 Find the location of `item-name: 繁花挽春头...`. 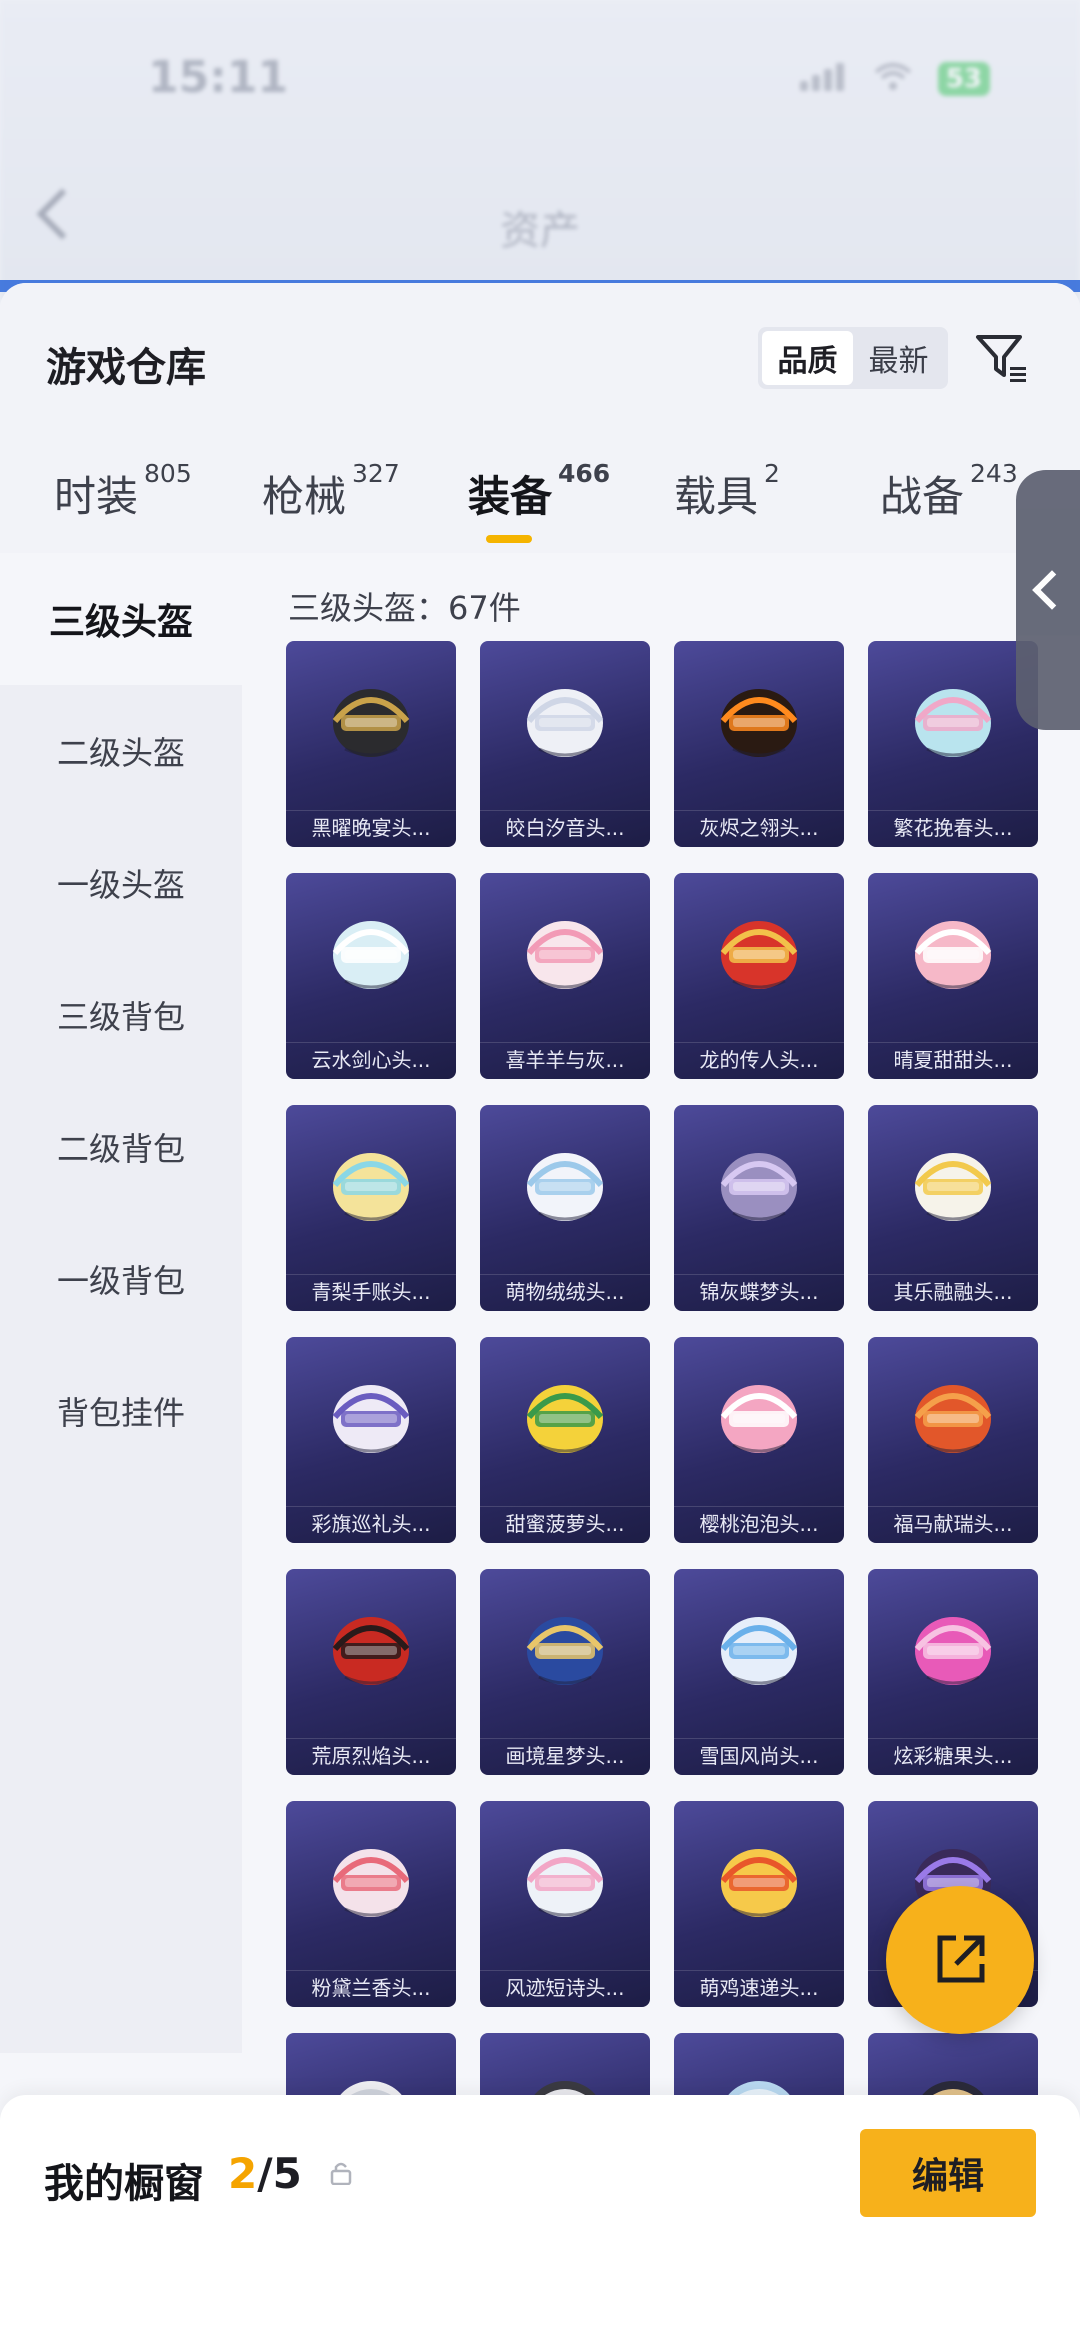

item-name: 繁花挽春头... is located at coordinates (953, 828).